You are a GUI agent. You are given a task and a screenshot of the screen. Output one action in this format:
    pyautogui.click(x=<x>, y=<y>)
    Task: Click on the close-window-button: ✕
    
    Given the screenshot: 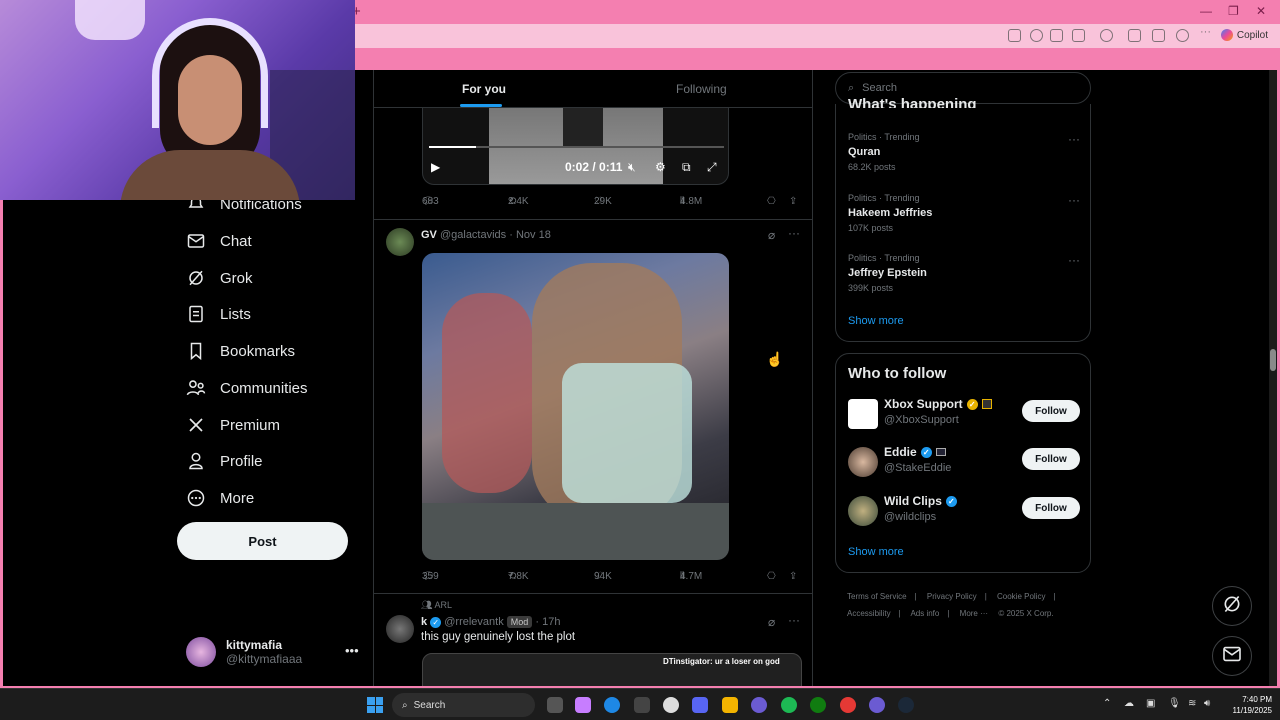 What is the action you would take?
    pyautogui.click(x=1261, y=11)
    